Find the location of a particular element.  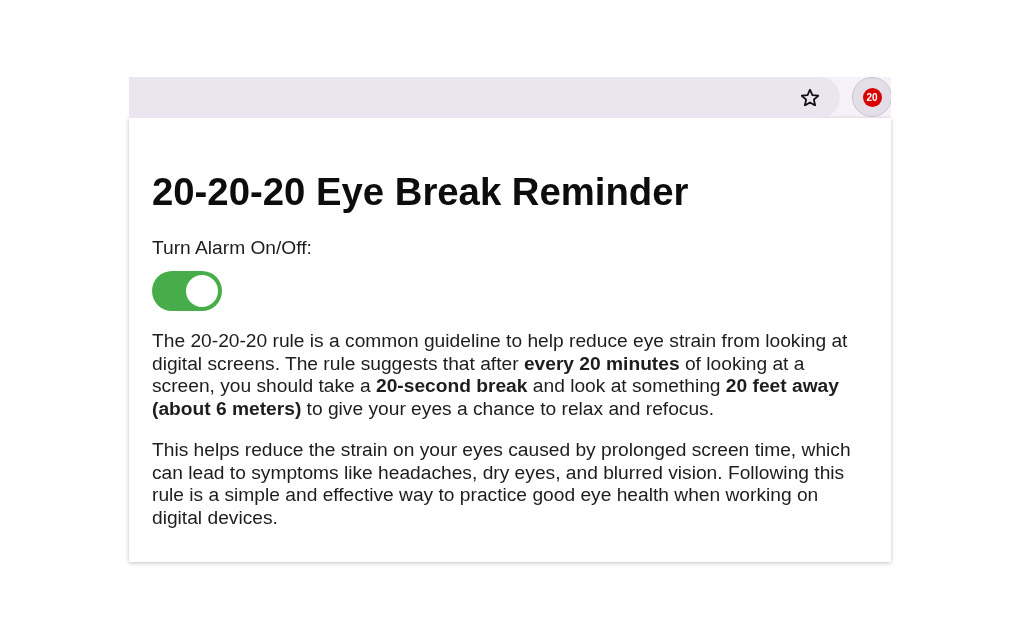

extension-button: 20 is located at coordinates (871, 97).